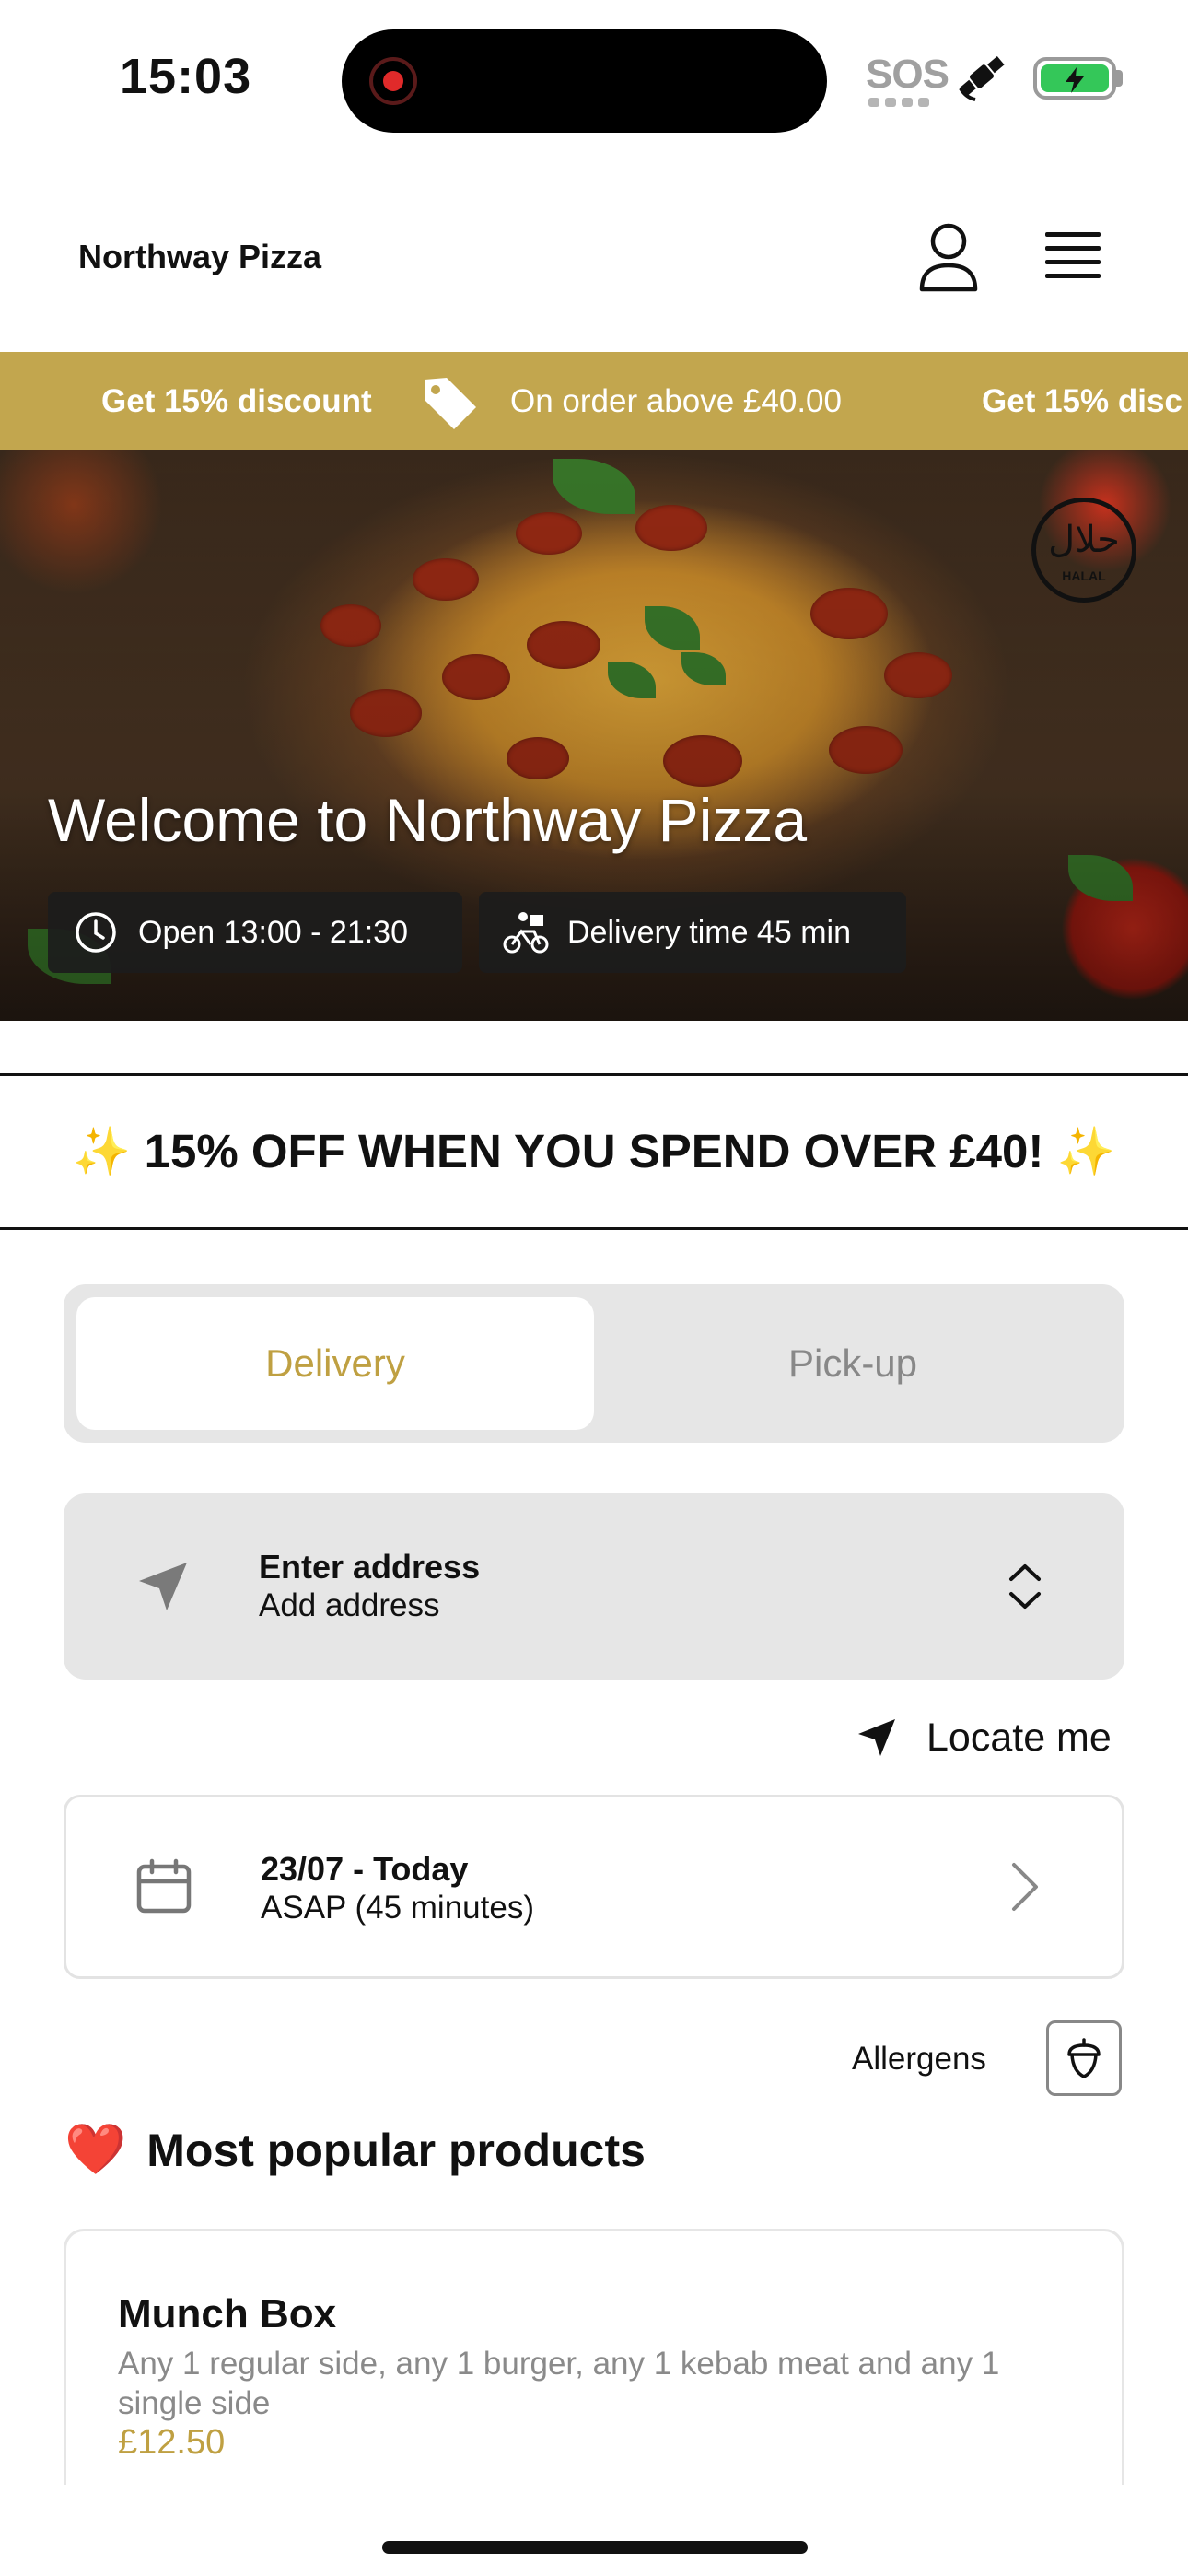 The width and height of the screenshot is (1188, 2576). I want to click on sos-indicator: SOS, so click(907, 74).